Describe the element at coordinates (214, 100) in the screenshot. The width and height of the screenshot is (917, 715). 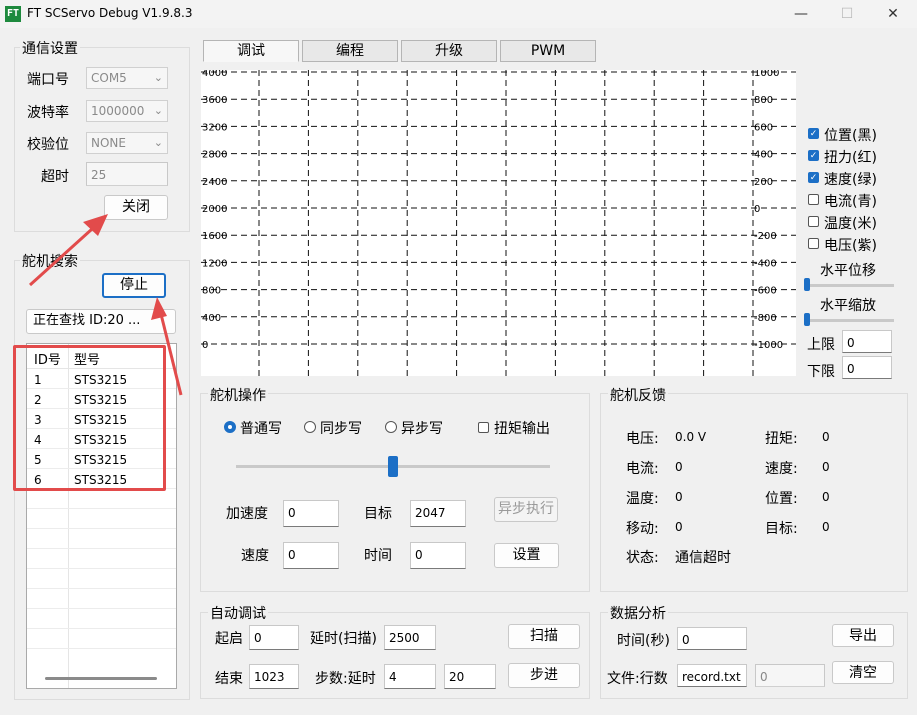
I see `chart-tick-left: 3600` at that location.